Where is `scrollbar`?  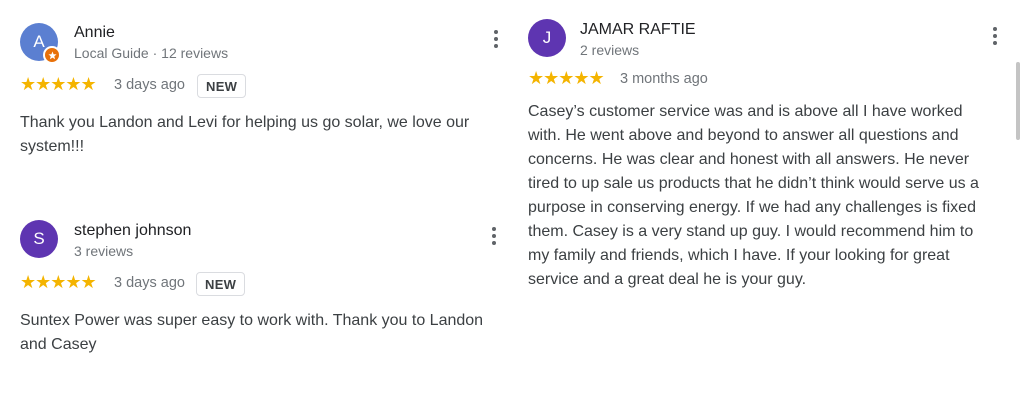 scrollbar is located at coordinates (1018, 101).